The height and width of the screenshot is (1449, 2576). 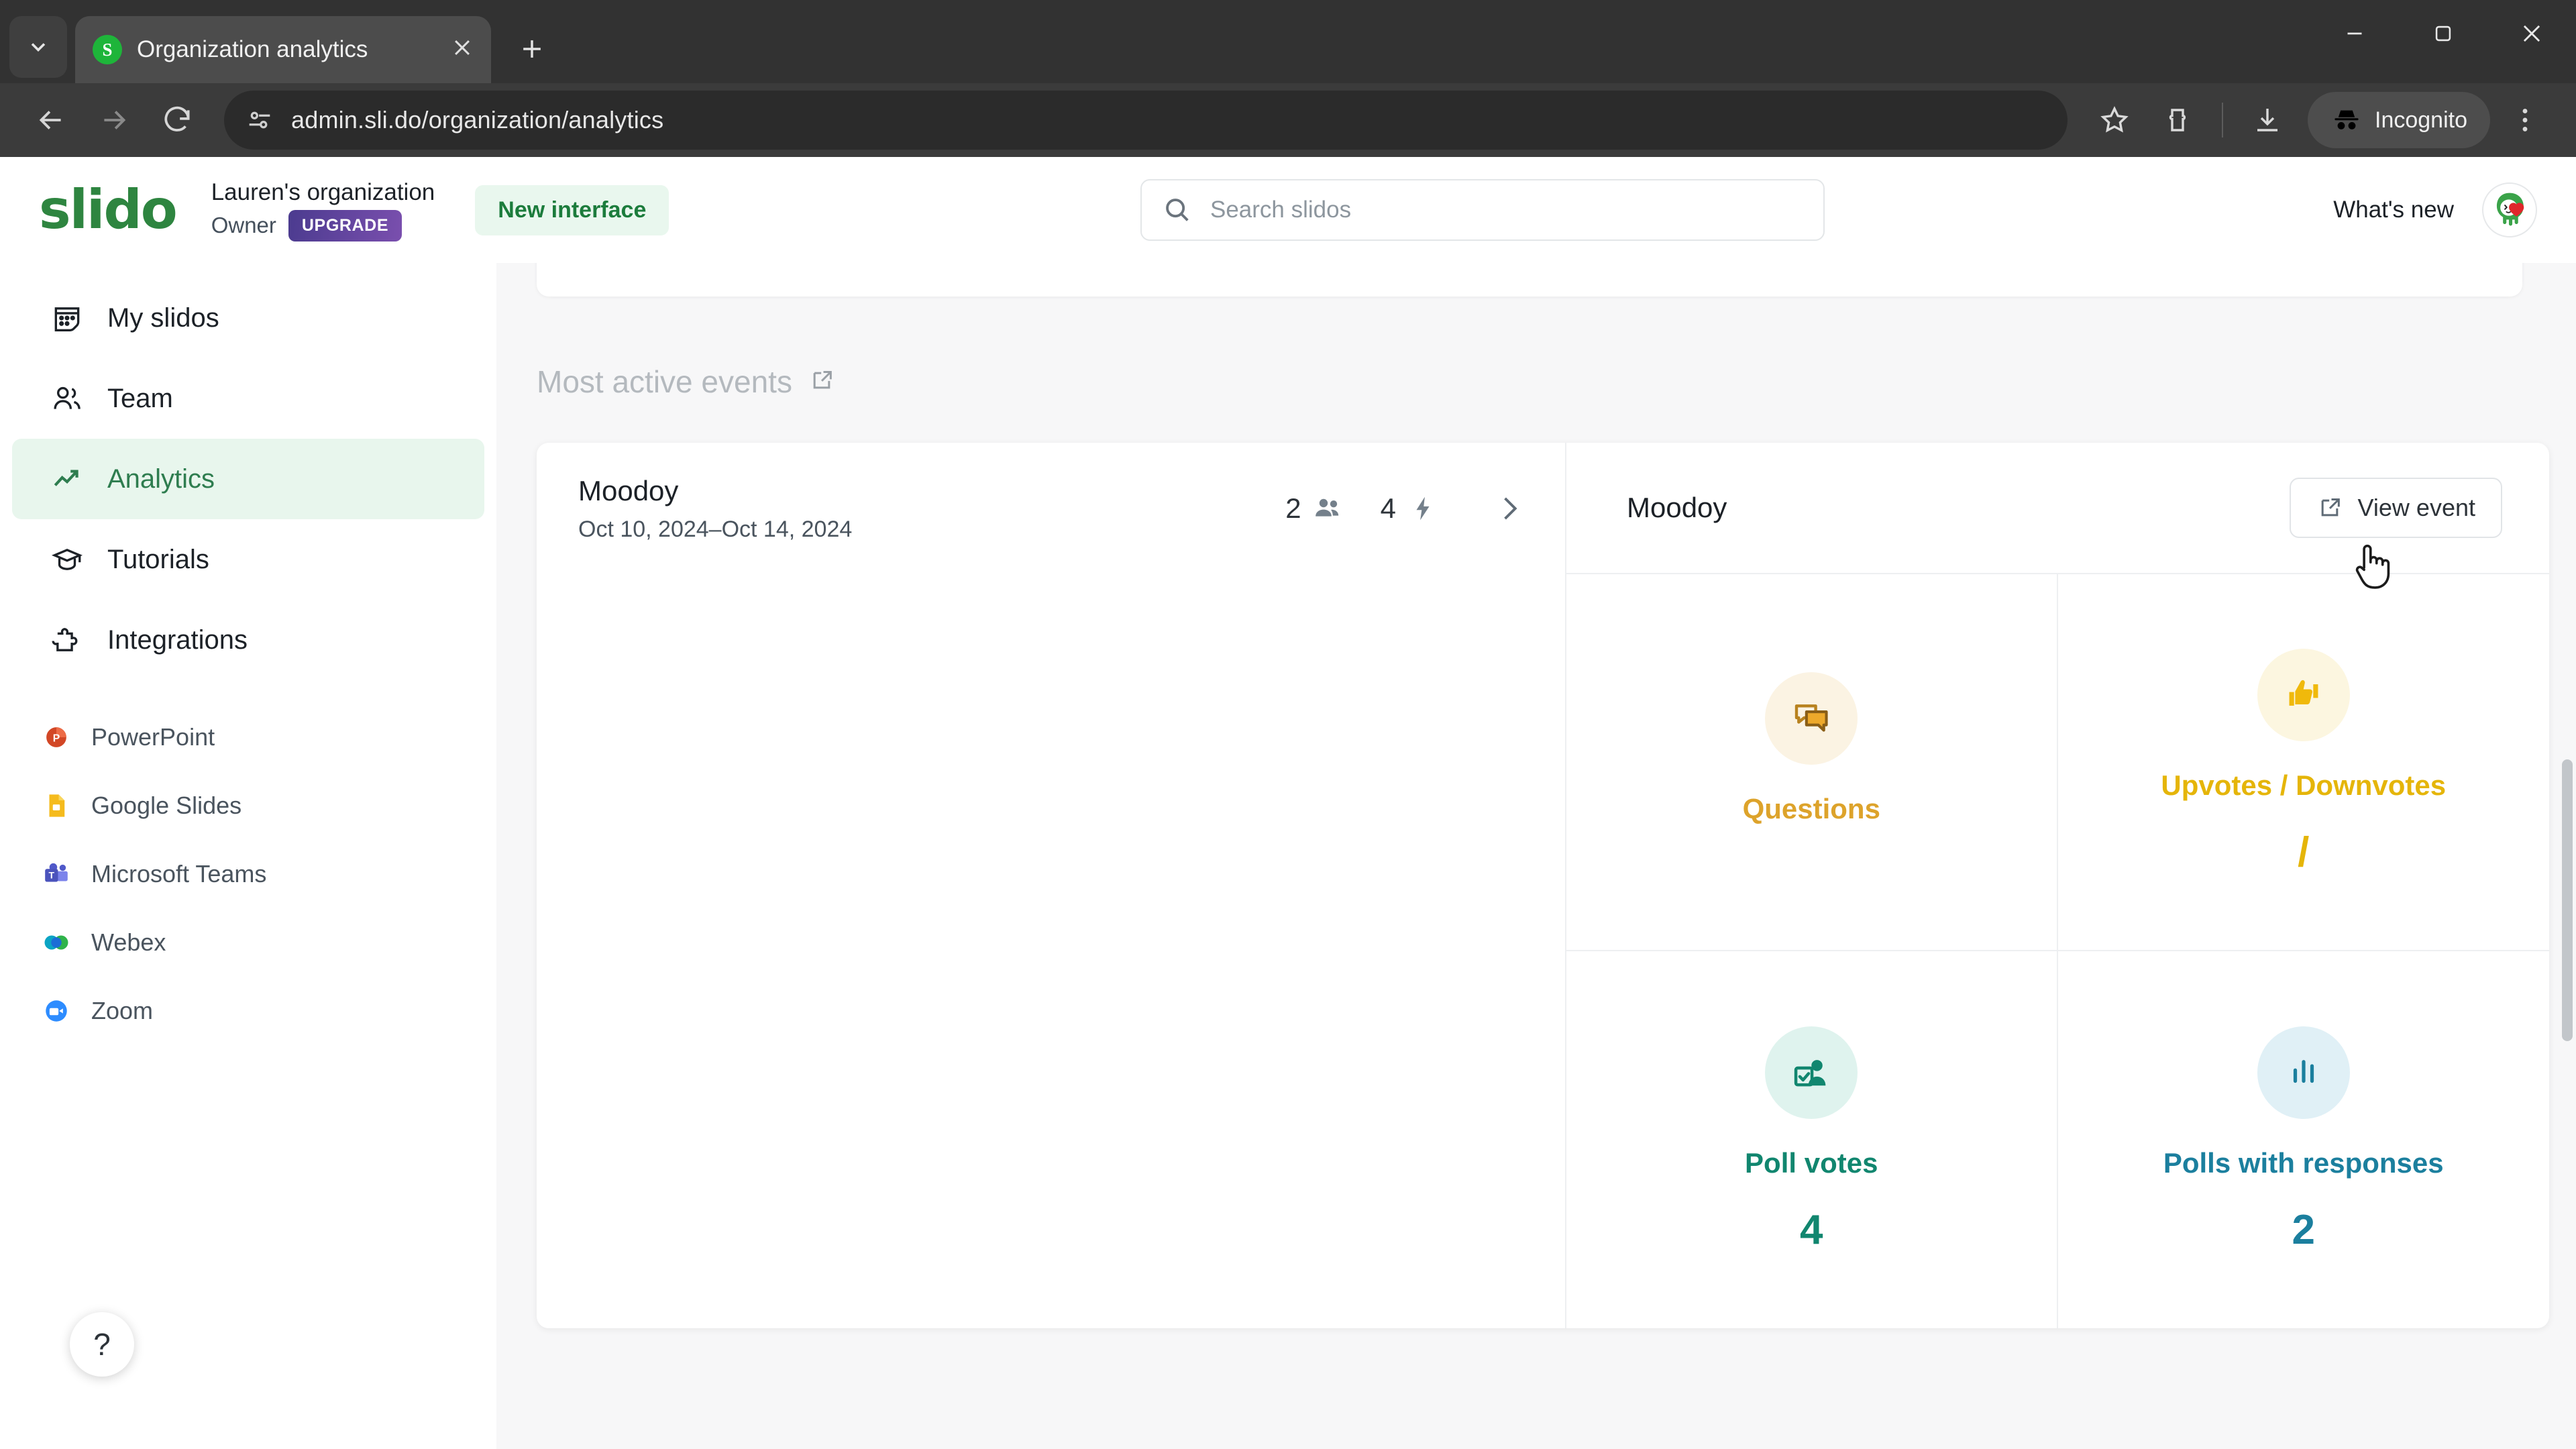 I want to click on downloads-button, so click(x=2267, y=120).